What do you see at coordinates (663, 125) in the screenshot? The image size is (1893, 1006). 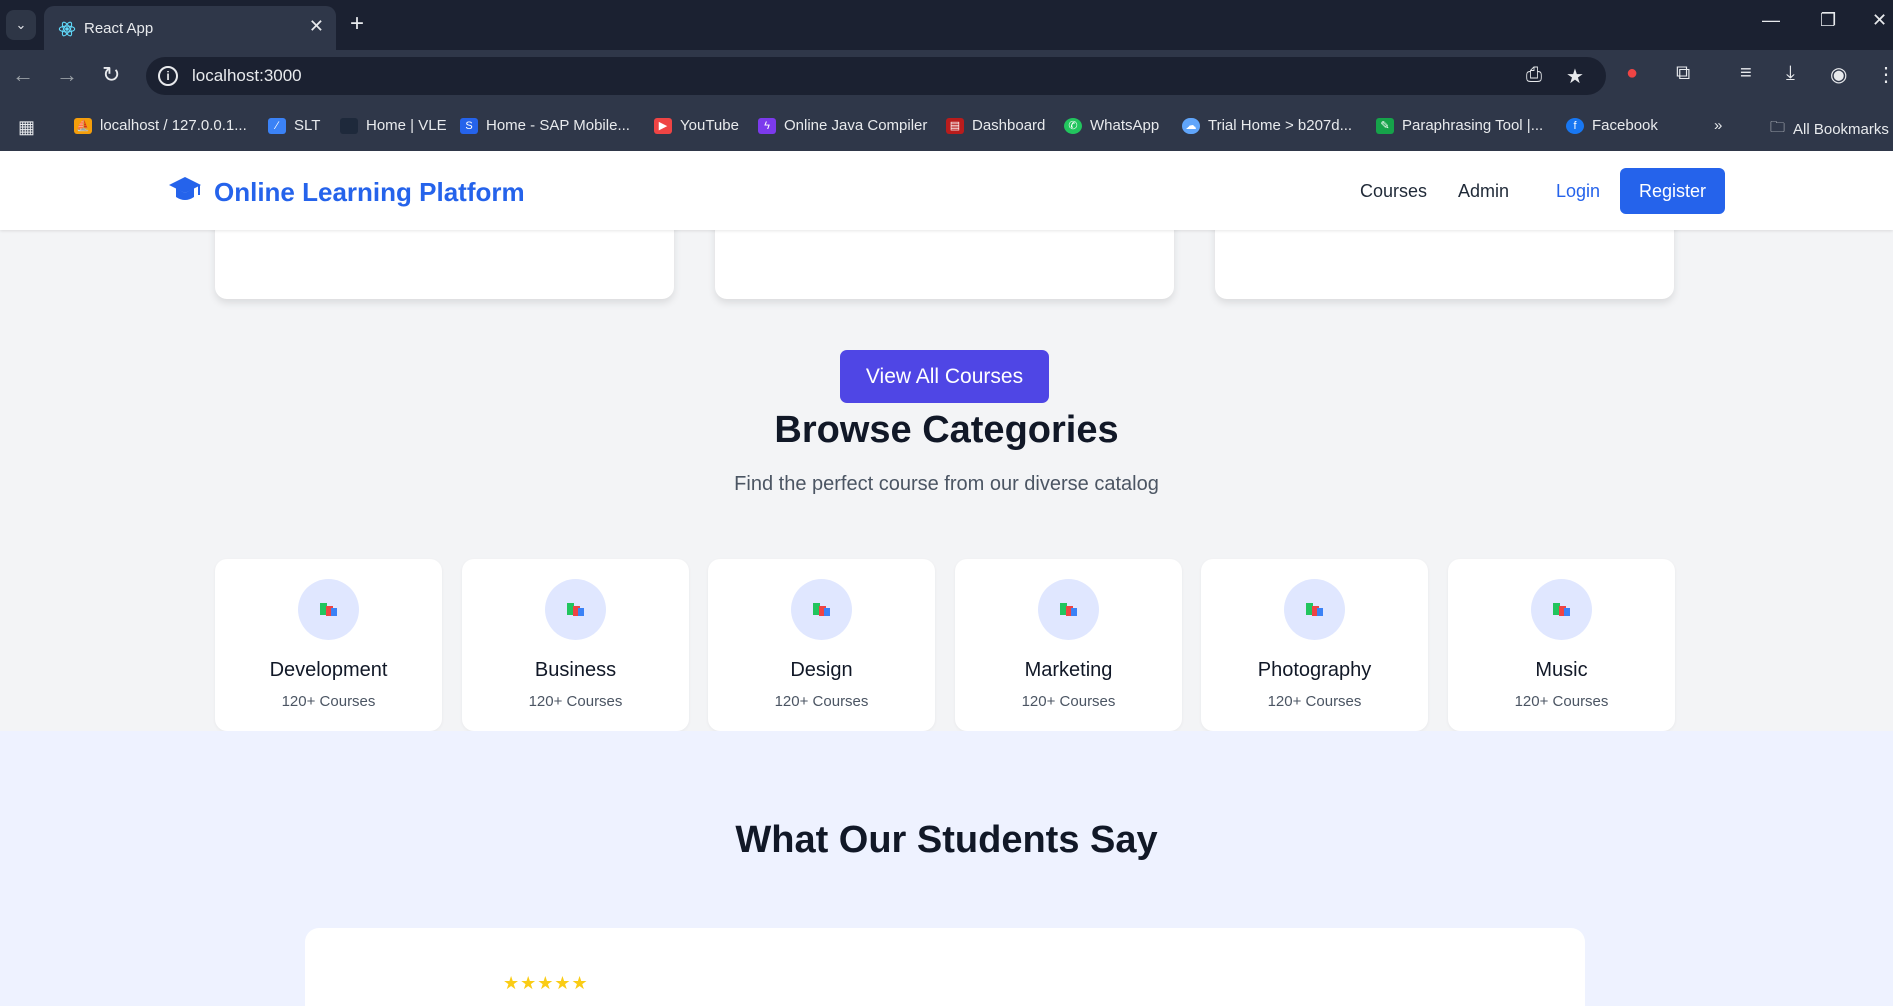 I see `youtube-icon: ▶` at bounding box center [663, 125].